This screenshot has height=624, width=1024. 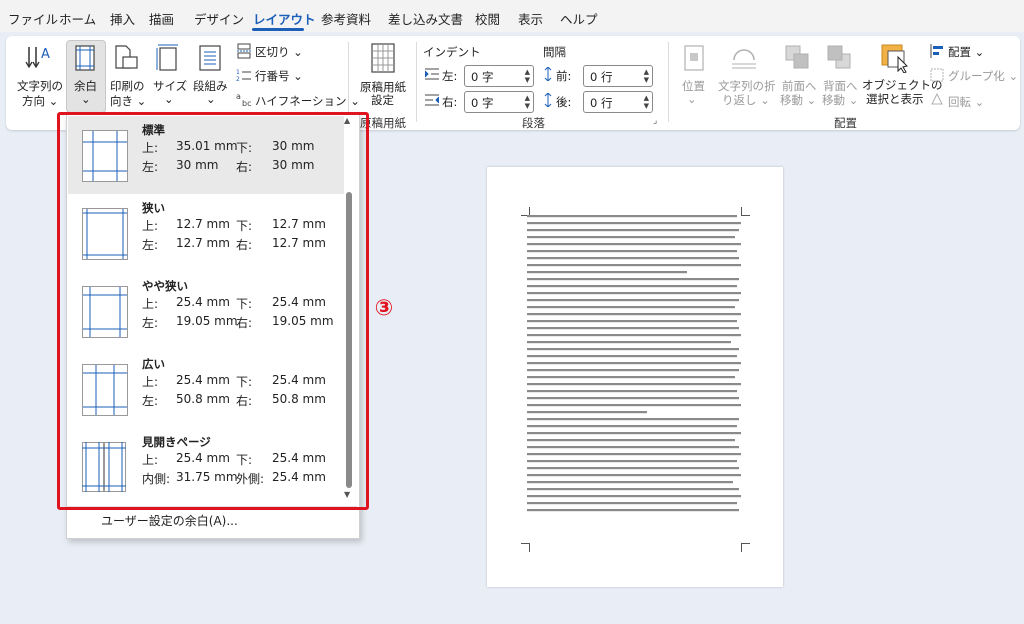 I want to click on indent-left-value: 0 字, so click(x=482, y=77).